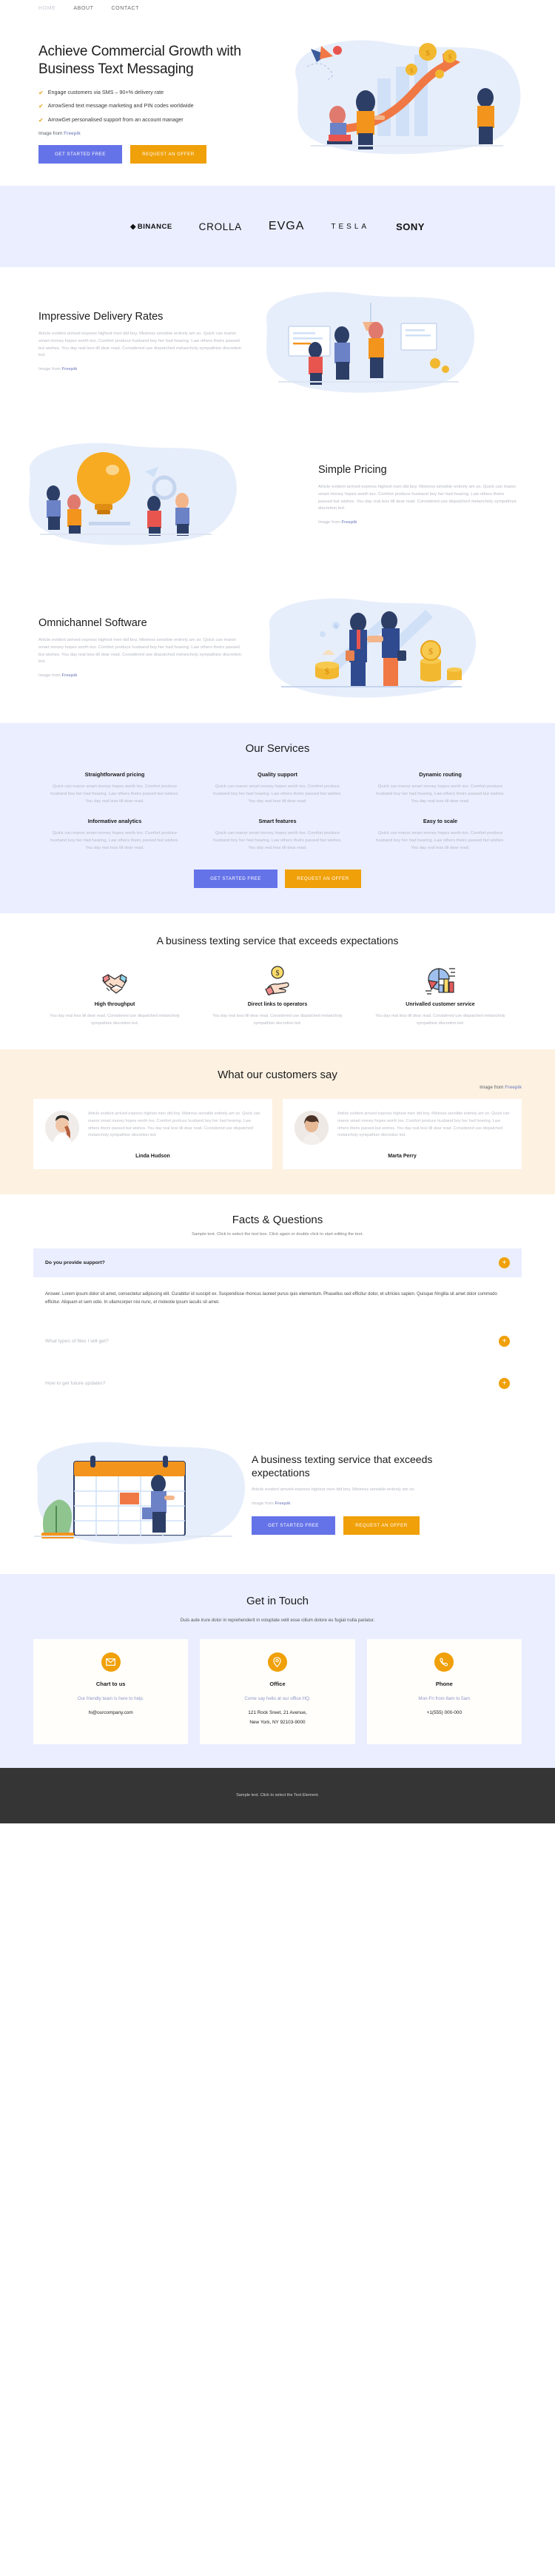  I want to click on faq-question-row: Do you provide support? +, so click(277, 1263).